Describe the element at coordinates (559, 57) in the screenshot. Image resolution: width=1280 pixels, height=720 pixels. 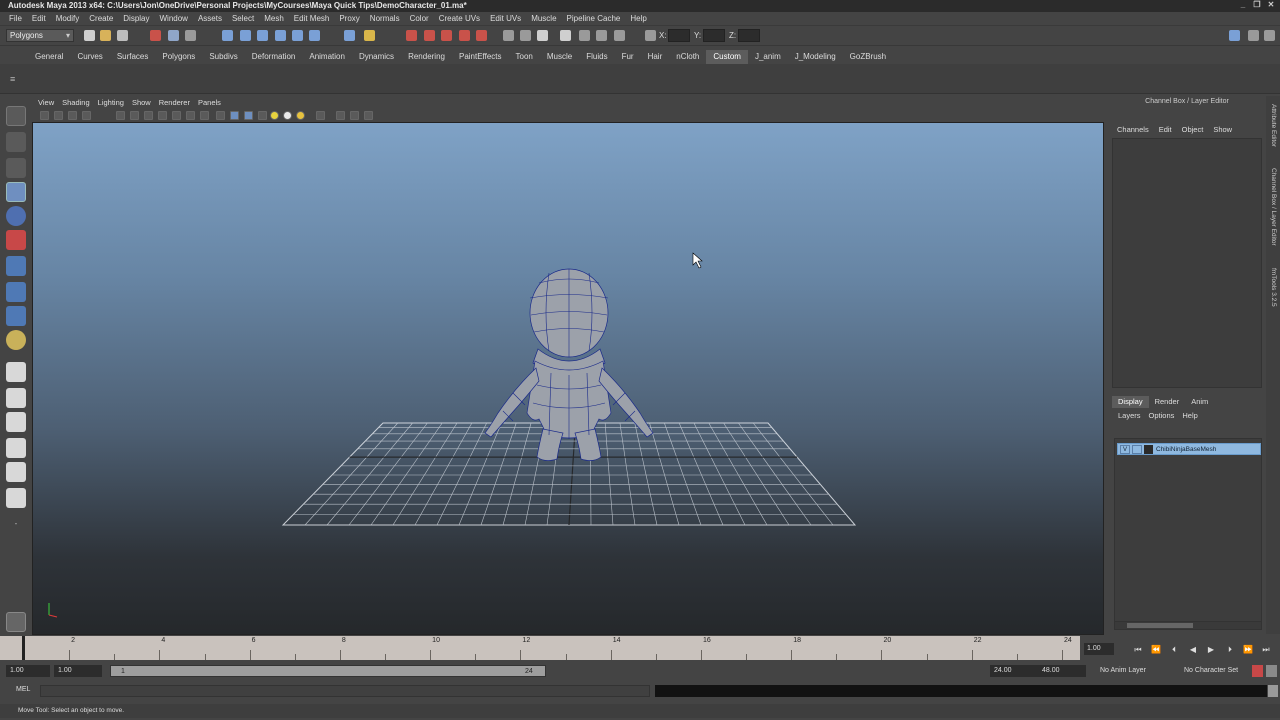
I see `shelf-tab-muscle: Muscle` at that location.